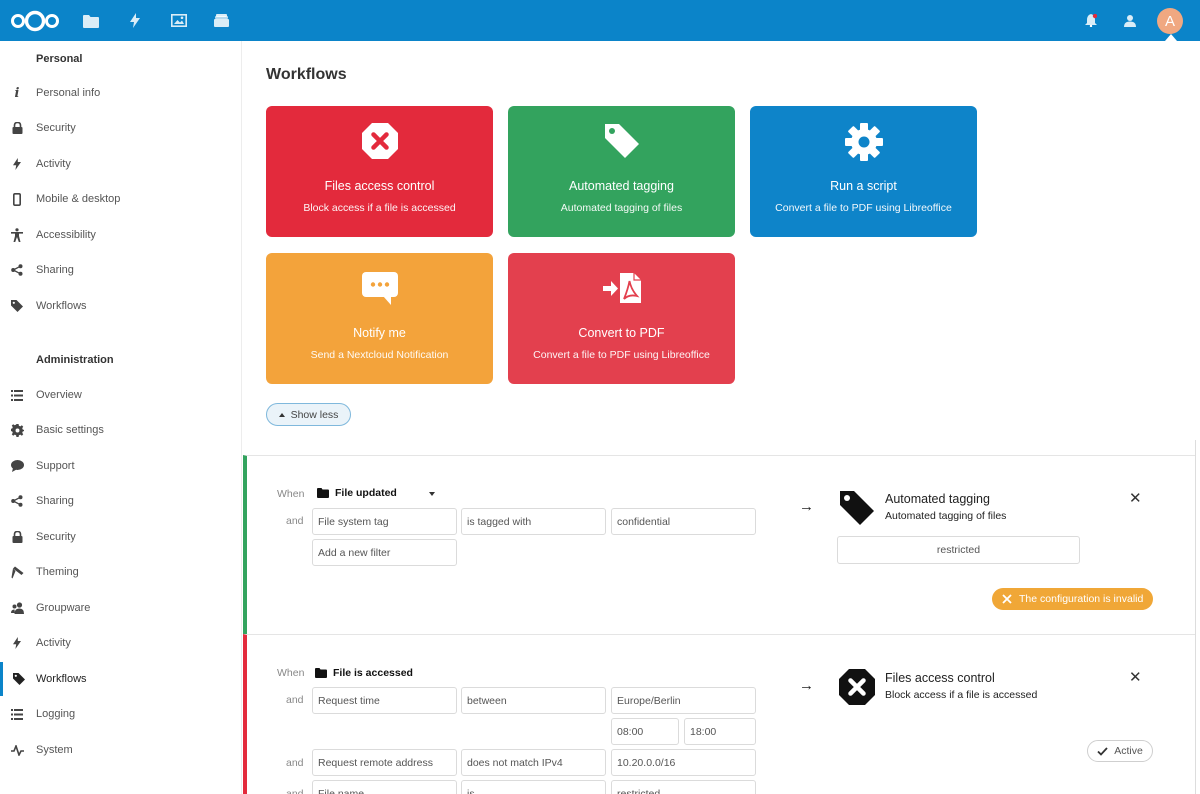  I want to click on check-field-select: File name, so click(384, 787).